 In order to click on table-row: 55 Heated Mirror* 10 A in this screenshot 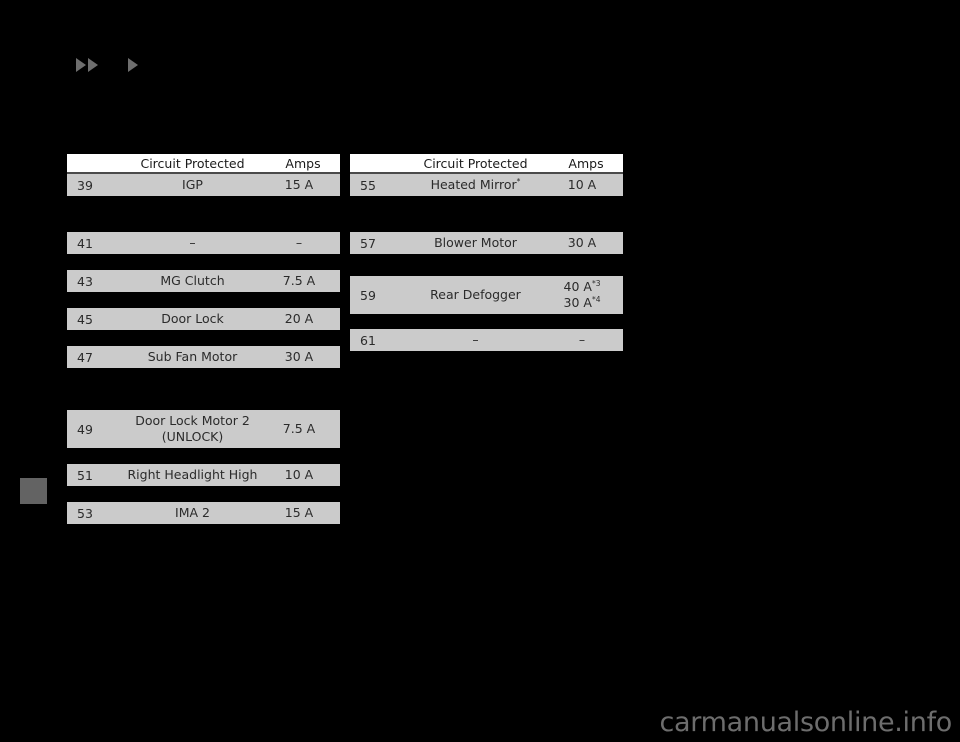, I will do `click(486, 185)`.